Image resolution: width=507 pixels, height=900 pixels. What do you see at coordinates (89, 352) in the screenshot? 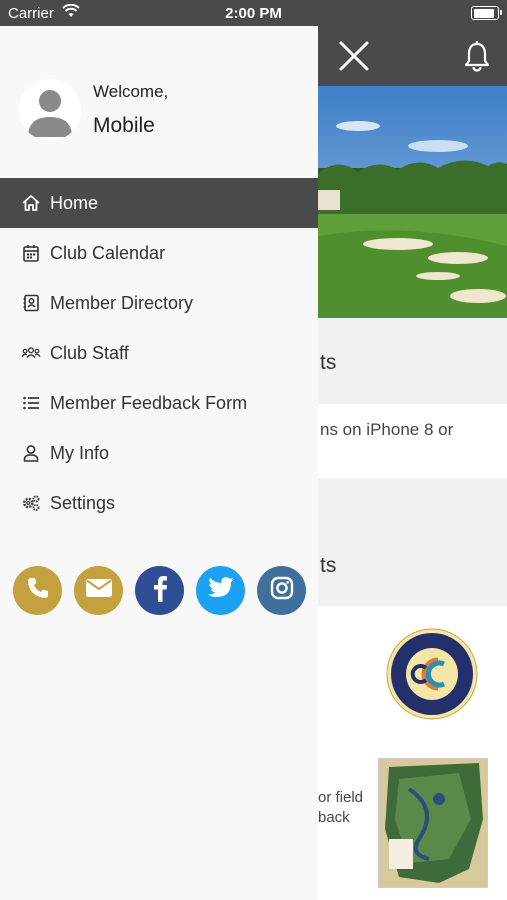
I see `menu-item-label: Club Staff` at bounding box center [89, 352].